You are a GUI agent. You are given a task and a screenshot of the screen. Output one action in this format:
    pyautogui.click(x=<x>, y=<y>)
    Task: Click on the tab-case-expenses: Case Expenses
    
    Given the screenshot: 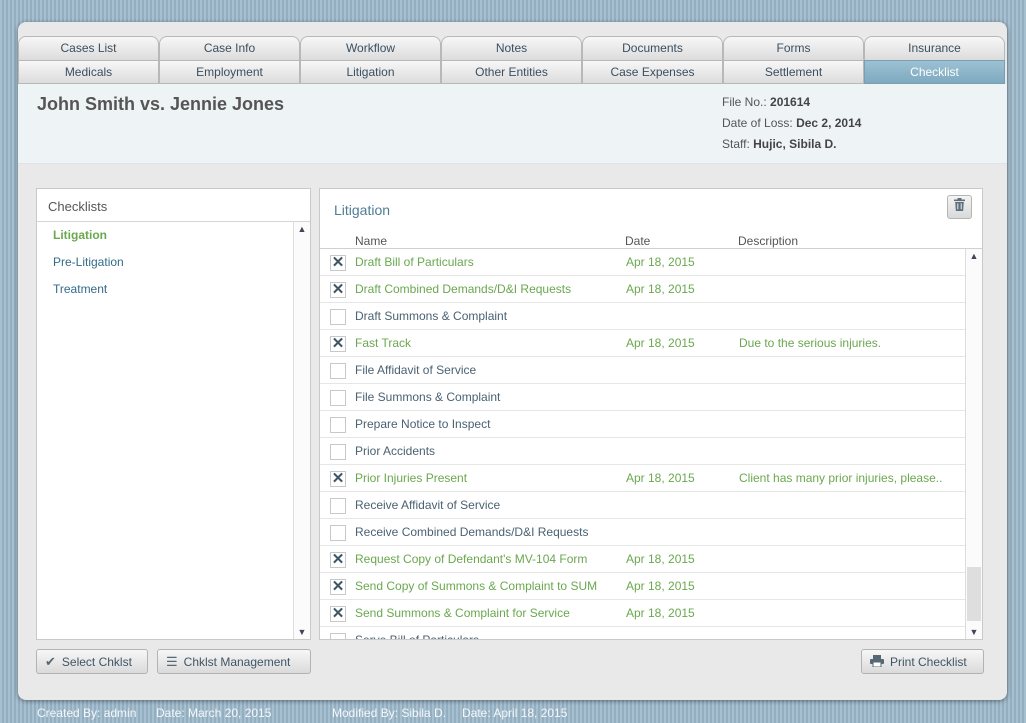 What is the action you would take?
    pyautogui.click(x=652, y=72)
    